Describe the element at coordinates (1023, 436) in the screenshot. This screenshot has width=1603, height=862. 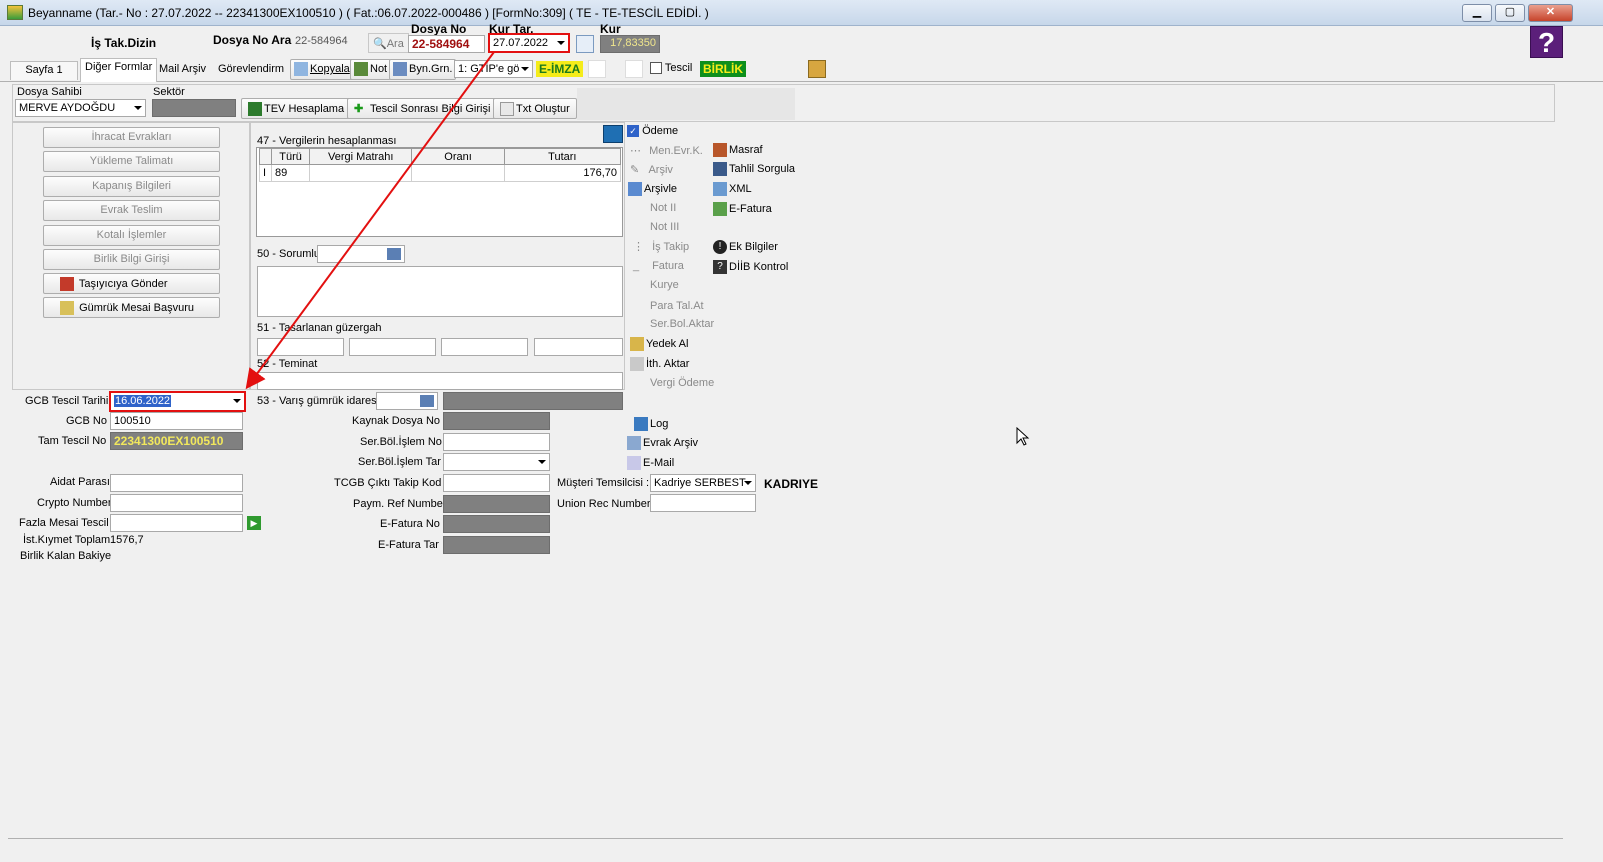
I see `mouse-cursor-icon` at that location.